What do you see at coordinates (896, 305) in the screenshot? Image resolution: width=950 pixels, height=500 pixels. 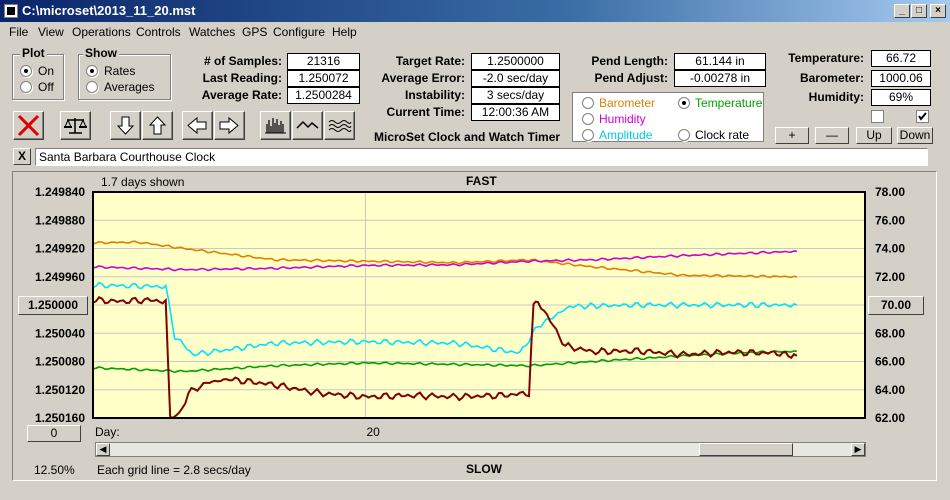 I see `aux-center-button: 70.00` at bounding box center [896, 305].